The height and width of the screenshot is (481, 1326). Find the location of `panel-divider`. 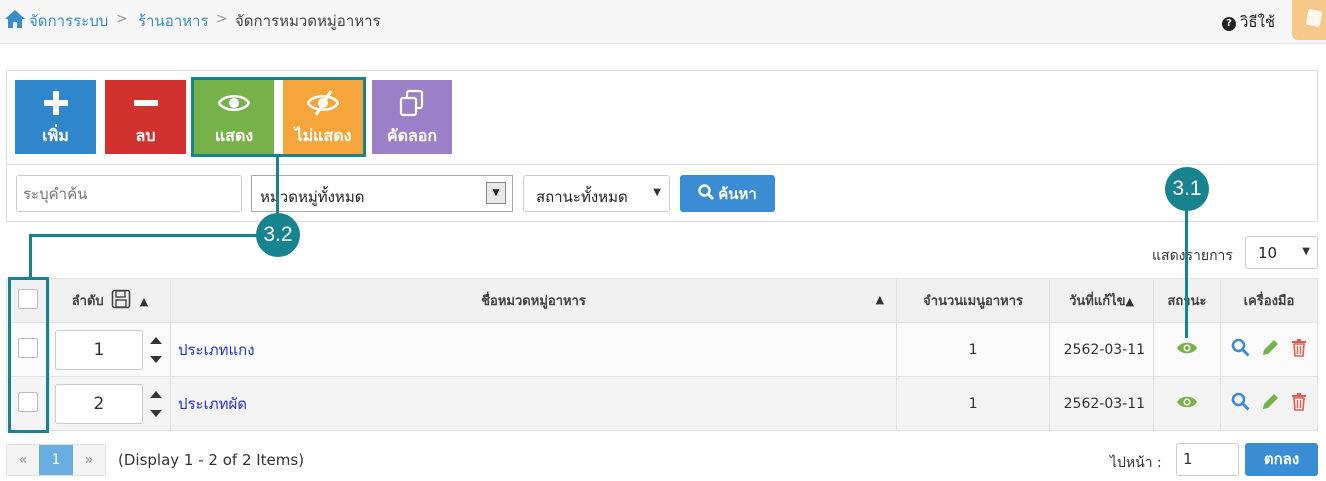

panel-divider is located at coordinates (662, 164).